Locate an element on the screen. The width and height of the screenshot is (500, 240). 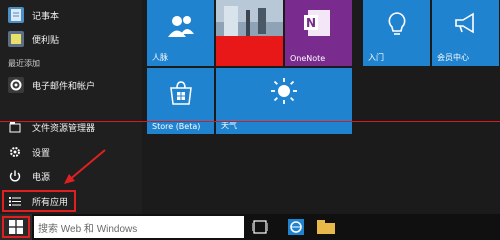
tile-label: 入门 is located at coordinates (376, 57).